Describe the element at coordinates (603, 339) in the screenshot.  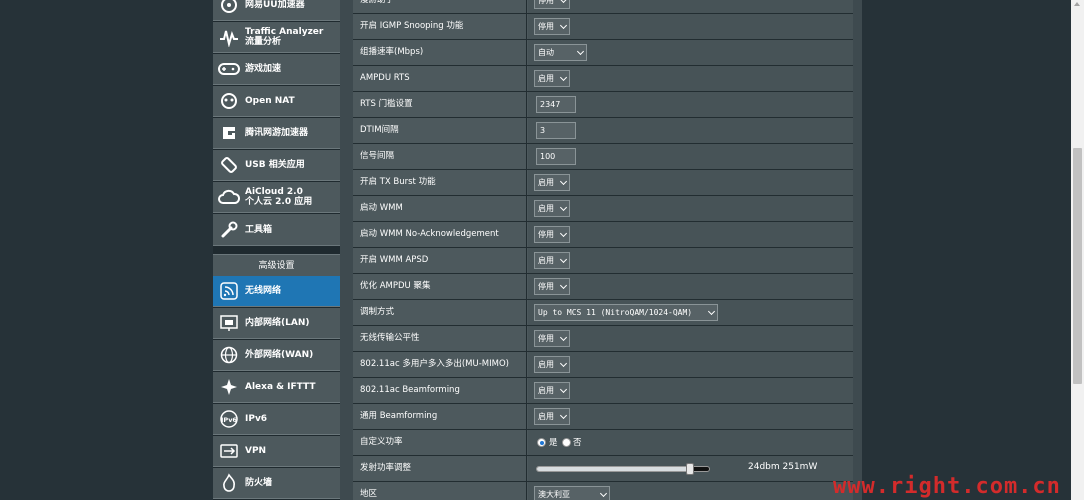
I see `setting-row-airtime-fairness: 无线传输公平性 停用` at that location.